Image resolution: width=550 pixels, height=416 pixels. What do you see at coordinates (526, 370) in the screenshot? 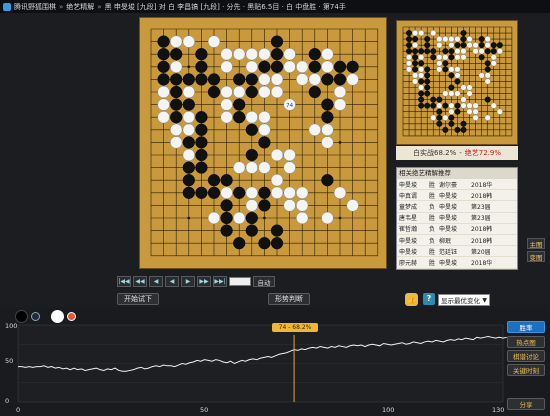
I see `key-moments-button: 关键时刻` at bounding box center [526, 370].